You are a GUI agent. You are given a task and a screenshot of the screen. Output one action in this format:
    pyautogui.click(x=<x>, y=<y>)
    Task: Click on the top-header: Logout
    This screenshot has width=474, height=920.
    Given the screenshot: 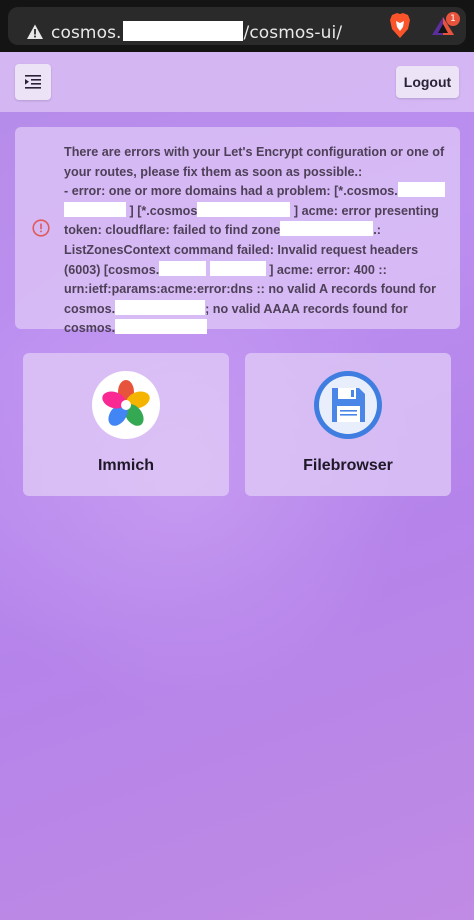 What is the action you would take?
    pyautogui.click(x=237, y=82)
    